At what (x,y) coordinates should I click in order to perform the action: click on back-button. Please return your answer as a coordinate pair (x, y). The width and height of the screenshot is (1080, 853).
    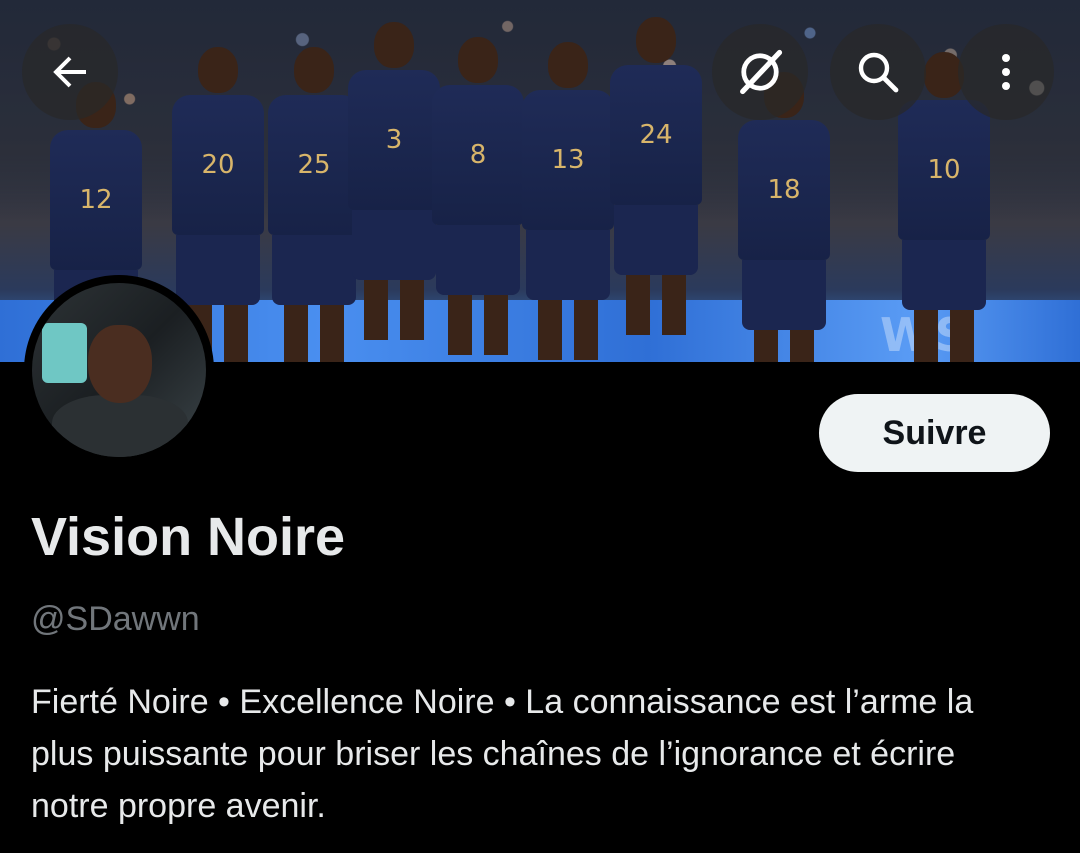
    Looking at the image, I should click on (70, 72).